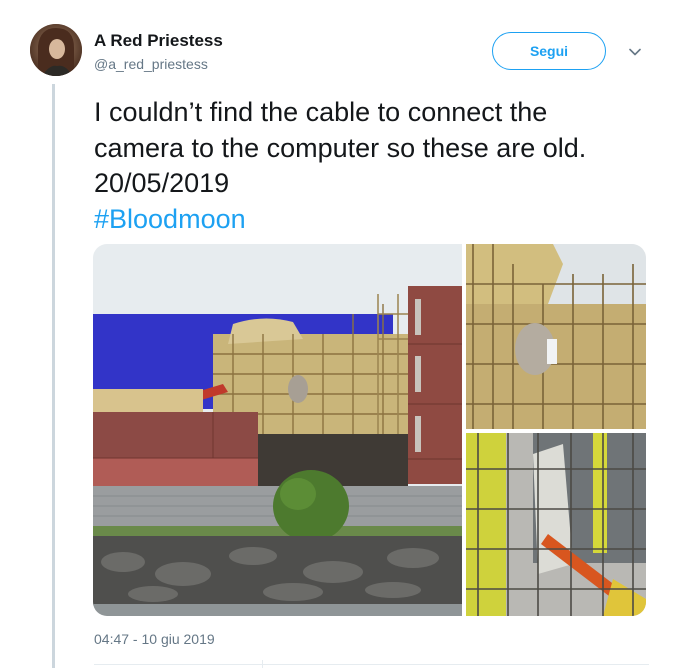  What do you see at coordinates (151, 64) in the screenshot?
I see `author-handle: @a_red_priestess` at bounding box center [151, 64].